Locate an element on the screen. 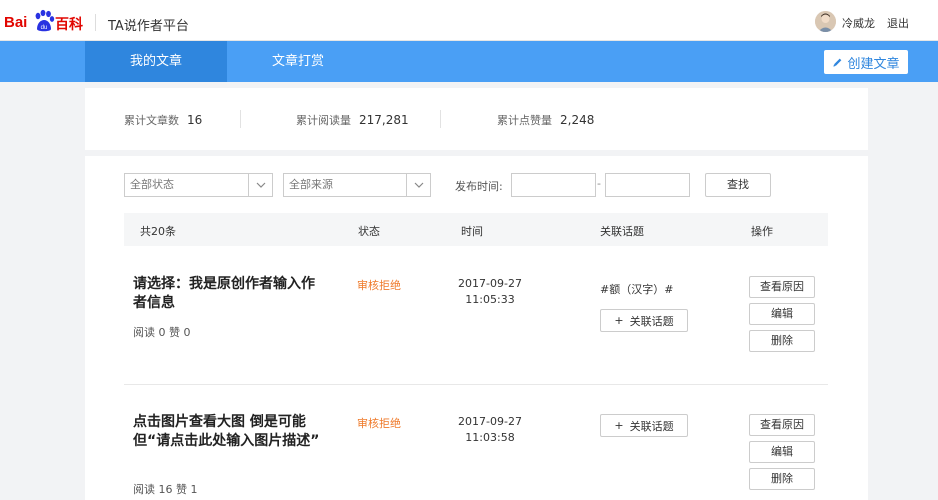 The image size is (938, 500). status-filter-select: 全部状态 is located at coordinates (198, 185).